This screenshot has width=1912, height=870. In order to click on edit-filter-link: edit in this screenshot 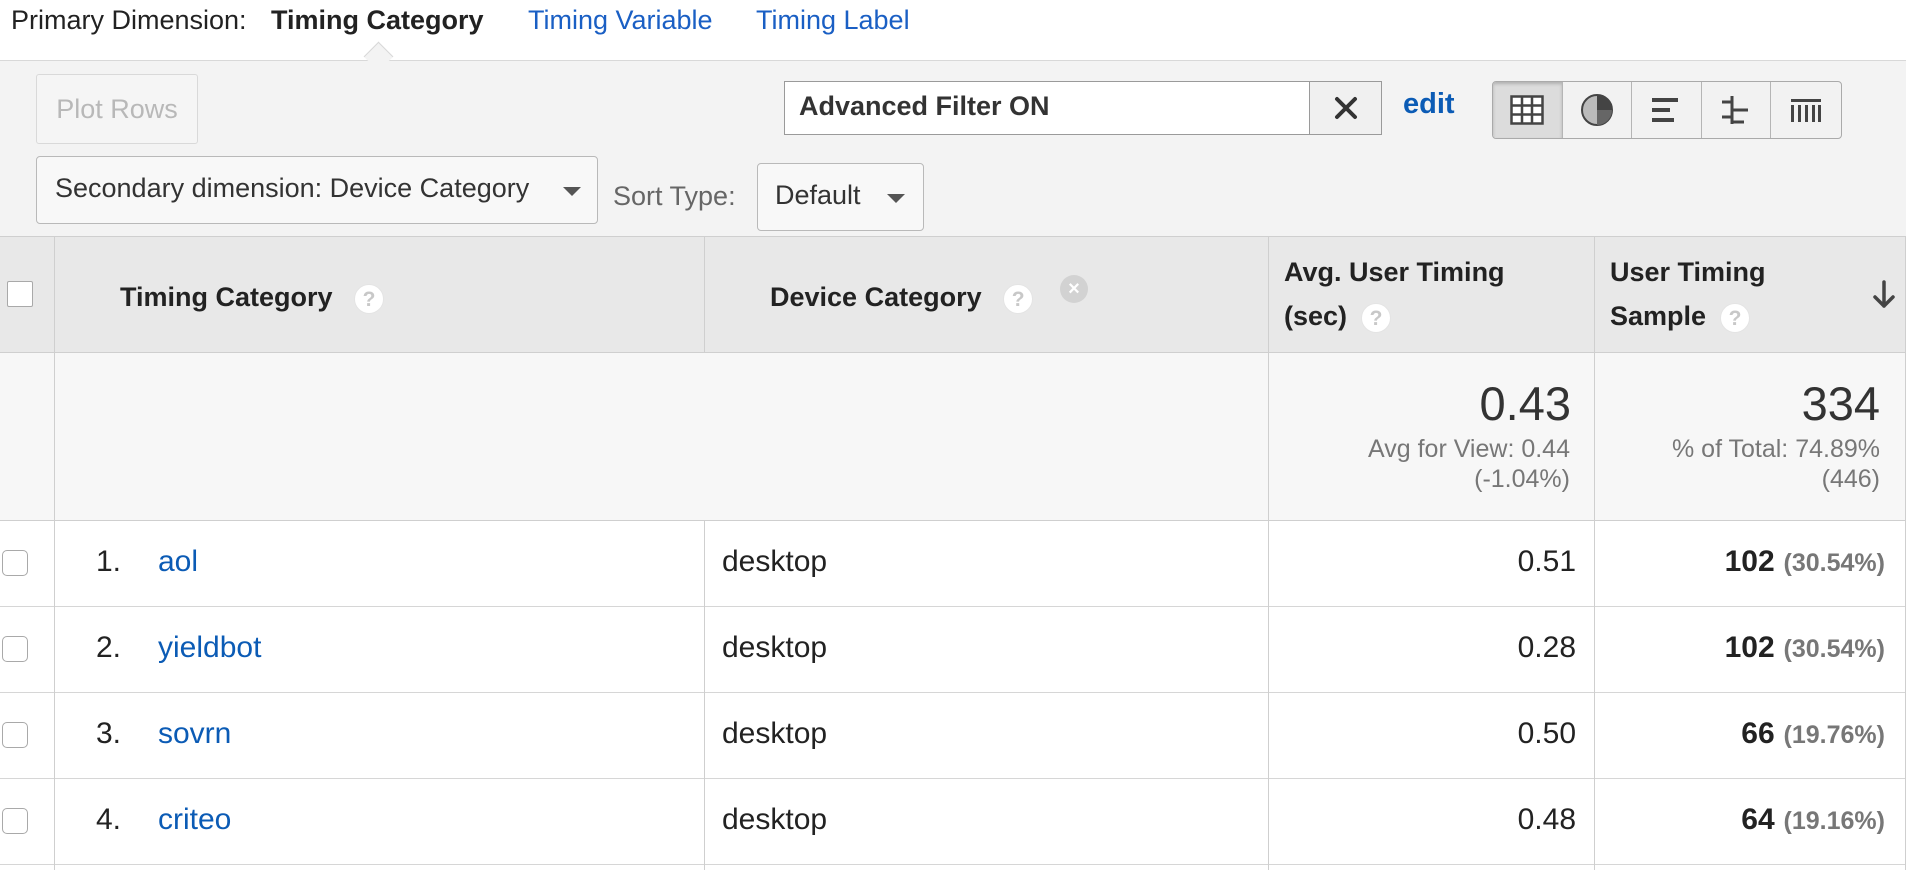, I will do `click(1429, 104)`.